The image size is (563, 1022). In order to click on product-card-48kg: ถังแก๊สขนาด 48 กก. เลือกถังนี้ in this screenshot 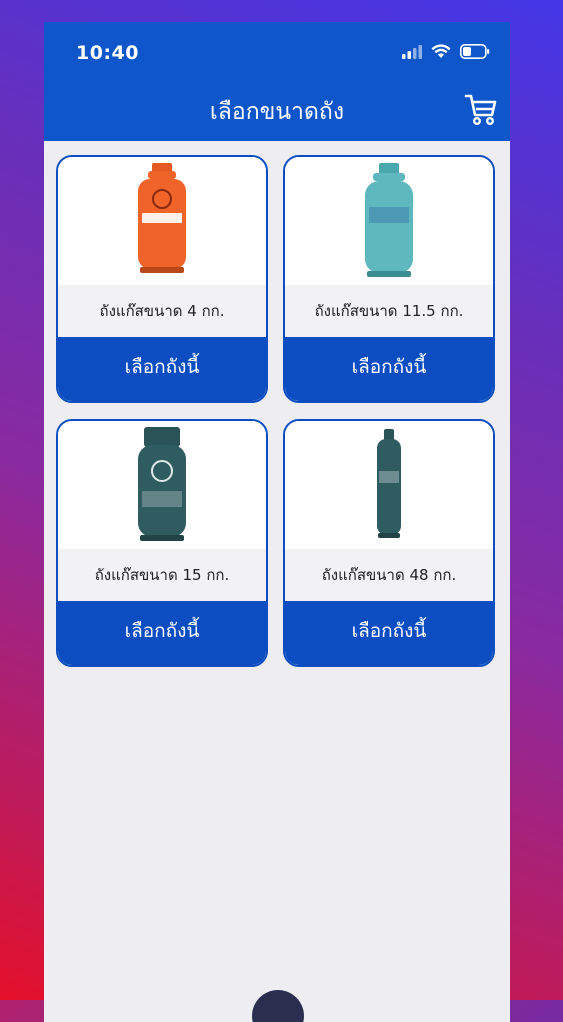, I will do `click(389, 543)`.